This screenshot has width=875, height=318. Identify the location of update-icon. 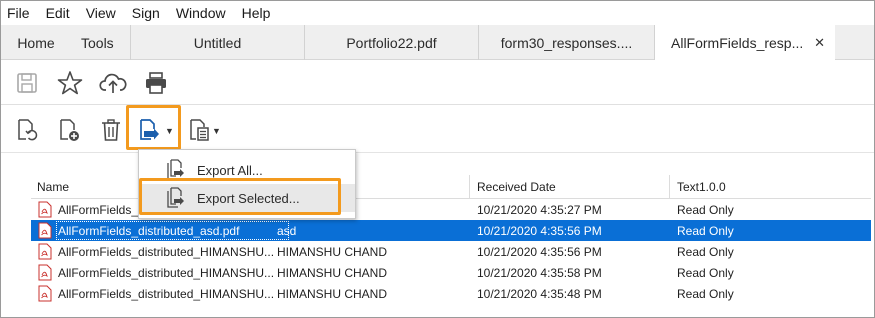
(27, 130).